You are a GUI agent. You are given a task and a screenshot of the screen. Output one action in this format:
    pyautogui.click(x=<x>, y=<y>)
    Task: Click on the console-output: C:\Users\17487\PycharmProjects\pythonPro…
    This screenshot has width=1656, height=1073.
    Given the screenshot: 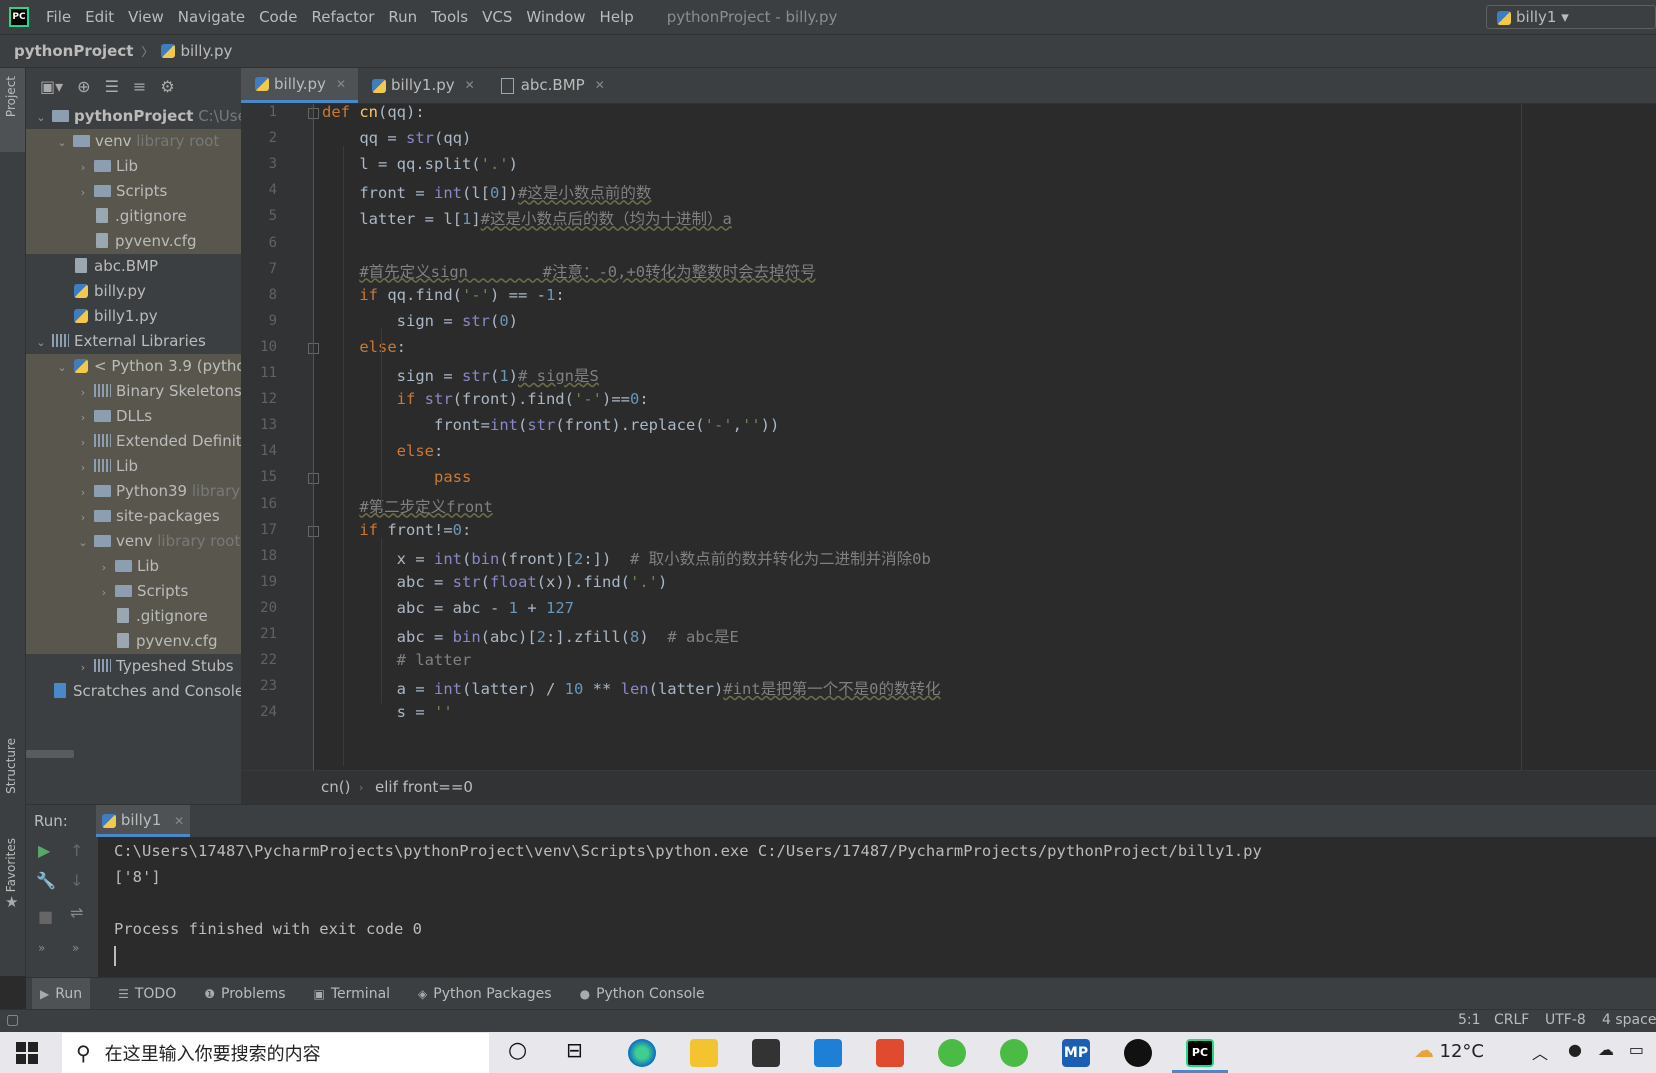 What is the action you would take?
    pyautogui.click(x=877, y=907)
    